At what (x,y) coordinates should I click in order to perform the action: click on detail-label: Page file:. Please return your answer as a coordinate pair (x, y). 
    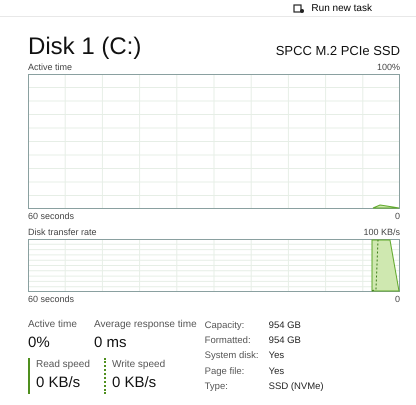
    Looking at the image, I should click on (225, 371).